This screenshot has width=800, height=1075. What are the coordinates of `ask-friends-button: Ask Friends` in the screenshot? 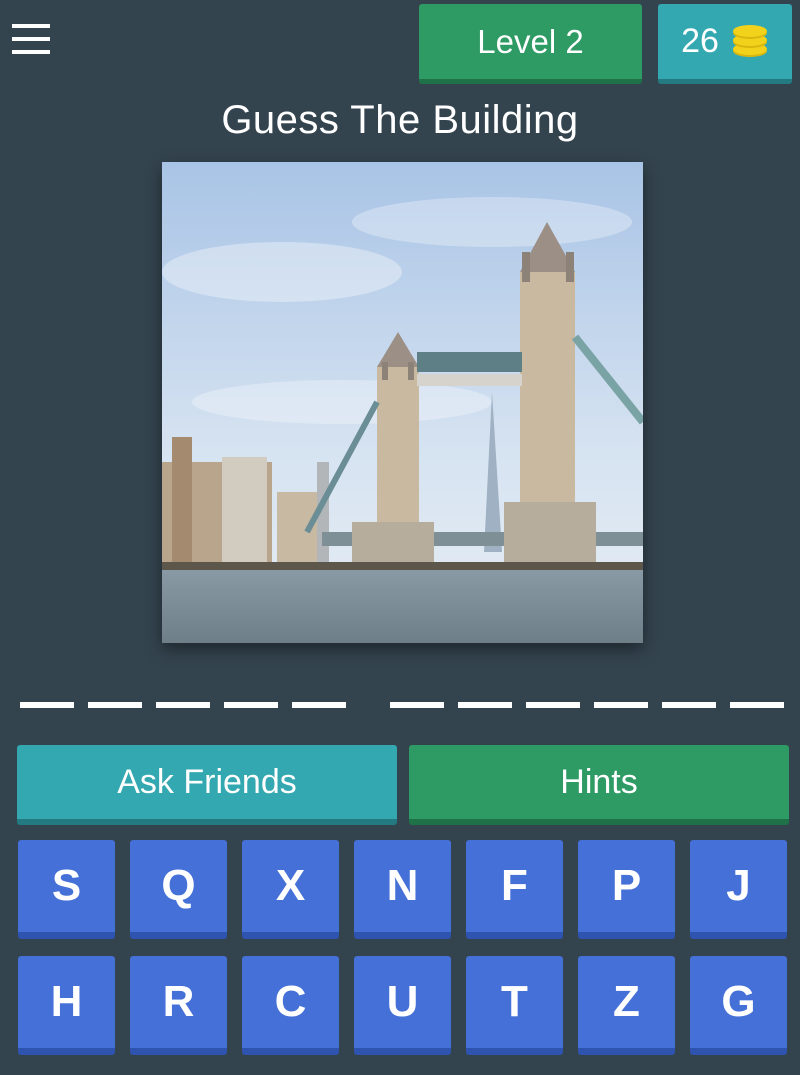 It's located at (207, 785).